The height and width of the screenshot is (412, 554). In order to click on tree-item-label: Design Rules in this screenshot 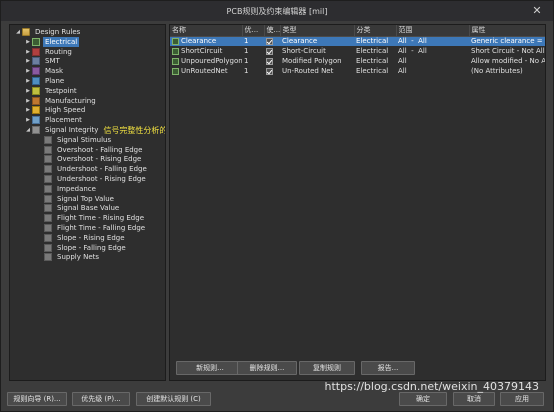, I will do `click(58, 32)`.